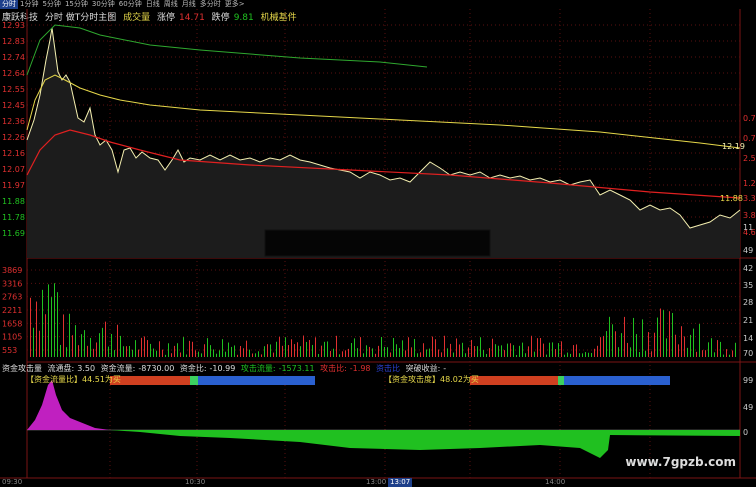  I want to click on green-line, so click(227, 50).